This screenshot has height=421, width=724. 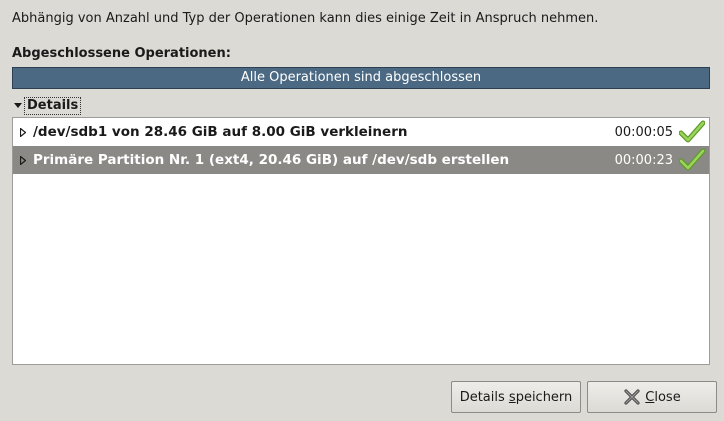 I want to click on save-details-mnemonic: s, so click(x=512, y=397).